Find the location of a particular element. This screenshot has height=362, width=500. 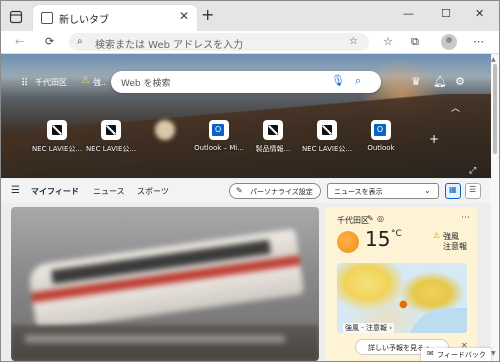

quicklink-label: Outlook is located at coordinates (381, 148).